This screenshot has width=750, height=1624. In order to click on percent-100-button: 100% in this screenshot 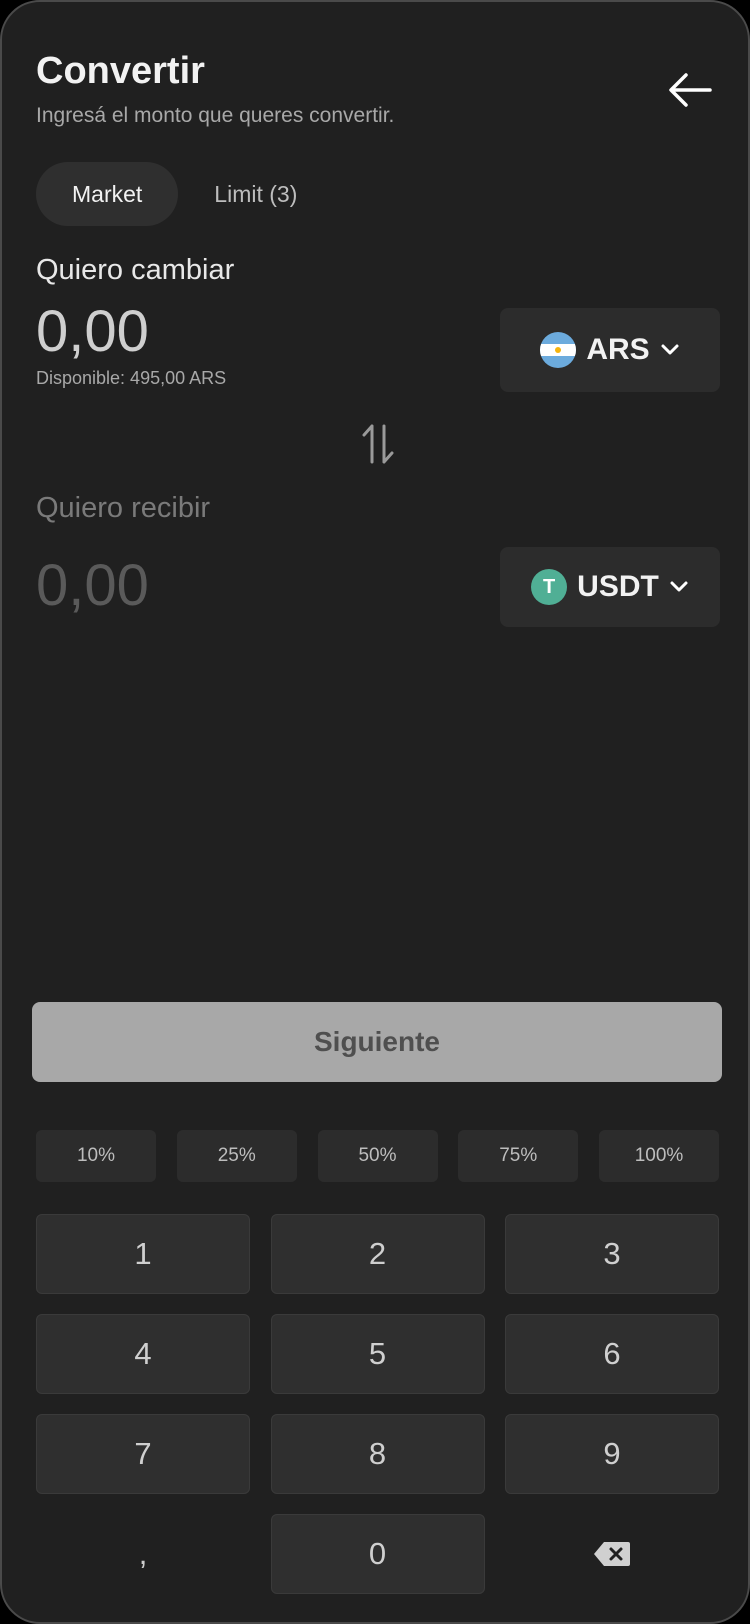, I will do `click(659, 1156)`.